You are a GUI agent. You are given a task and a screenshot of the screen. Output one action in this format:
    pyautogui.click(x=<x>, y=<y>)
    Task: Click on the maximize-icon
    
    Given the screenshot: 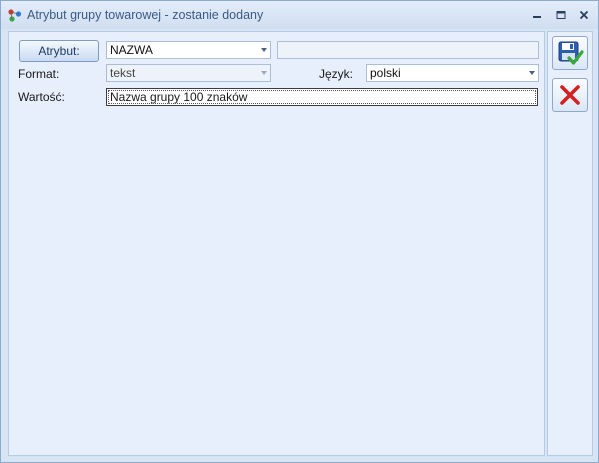 What is the action you would take?
    pyautogui.click(x=561, y=15)
    